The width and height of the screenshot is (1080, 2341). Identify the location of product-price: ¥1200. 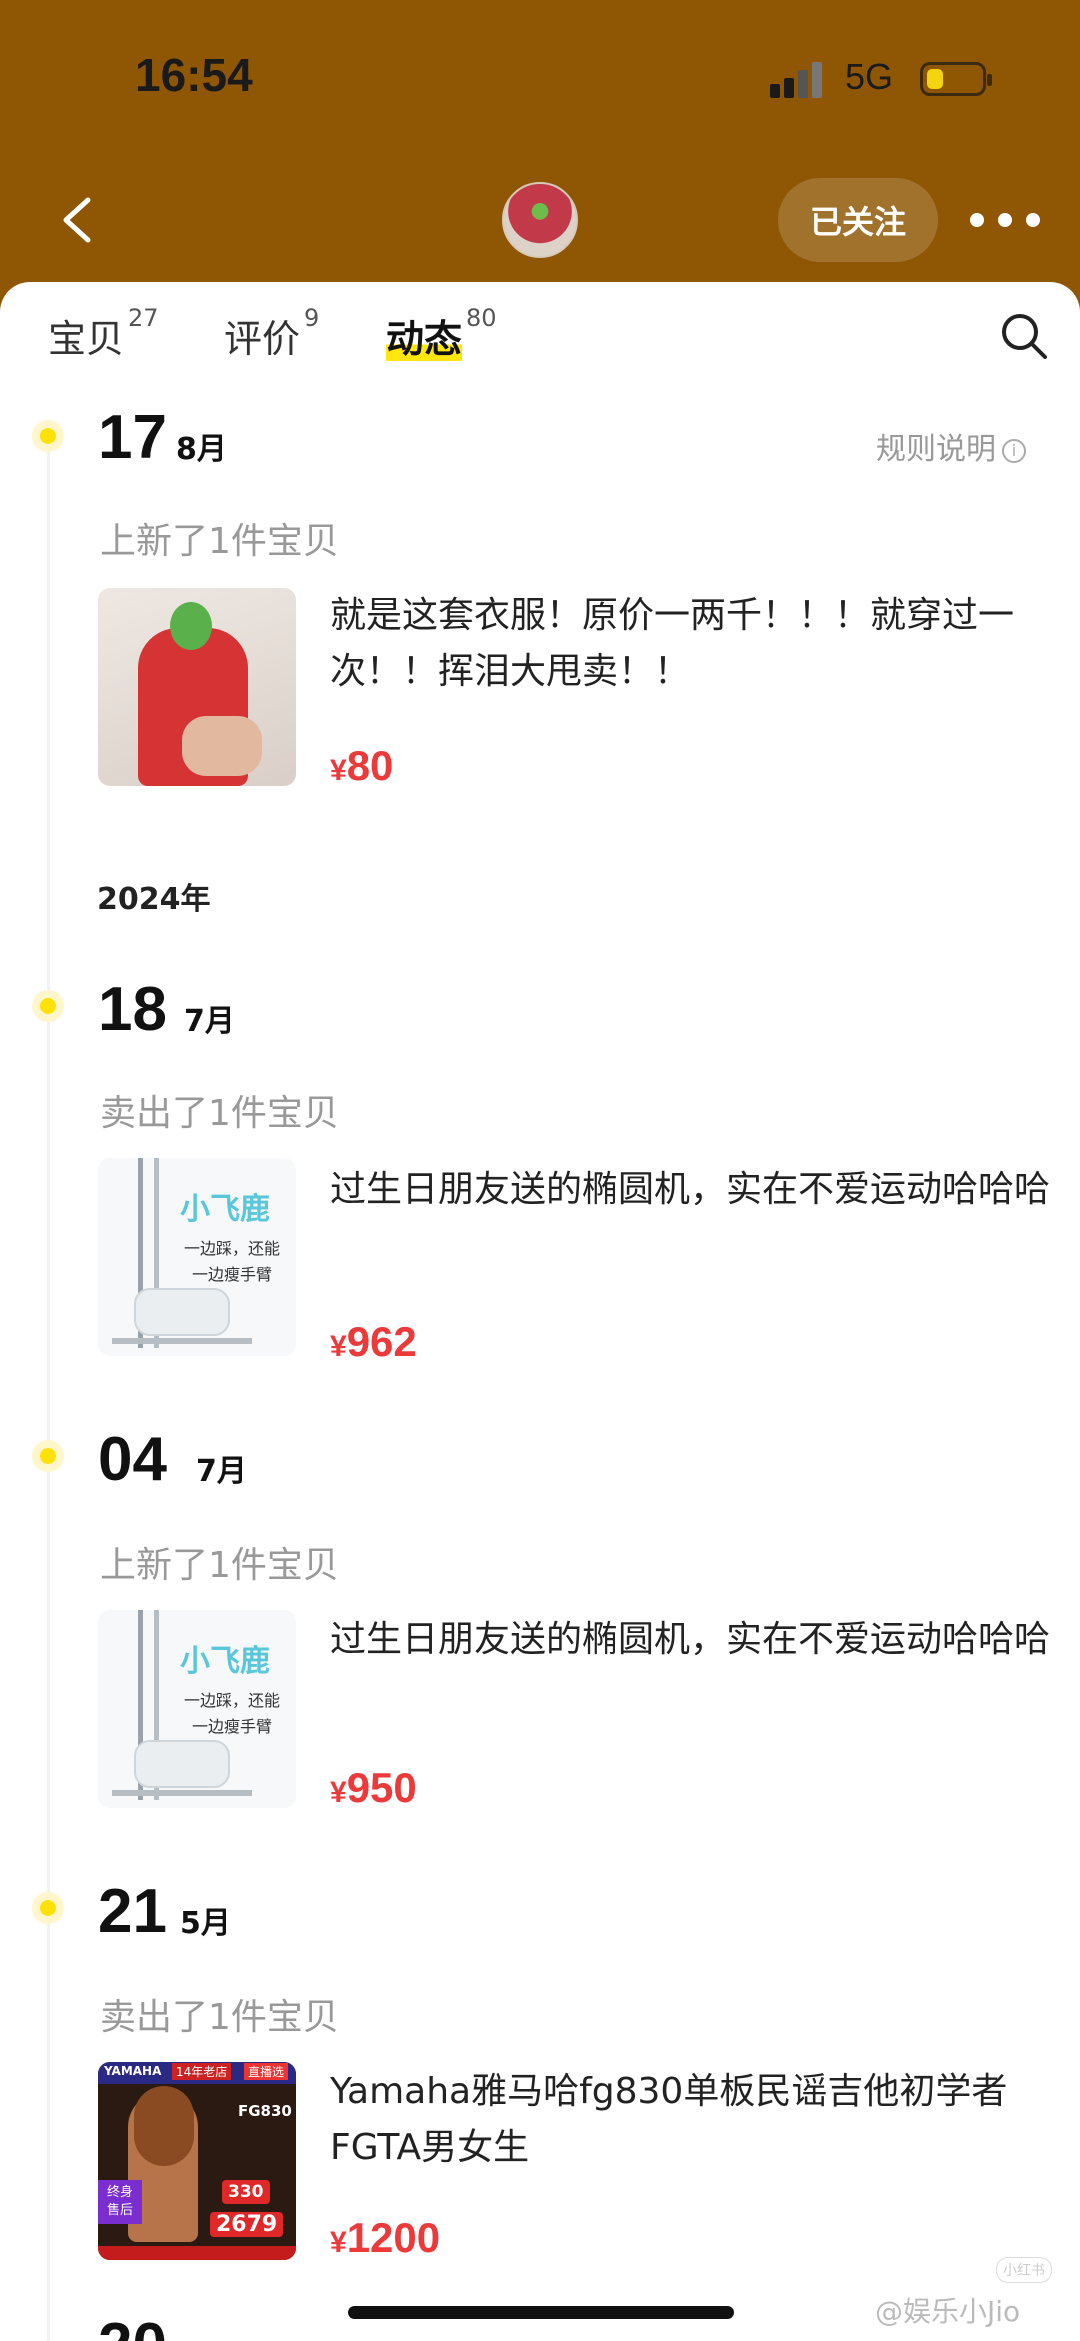
(385, 2237).